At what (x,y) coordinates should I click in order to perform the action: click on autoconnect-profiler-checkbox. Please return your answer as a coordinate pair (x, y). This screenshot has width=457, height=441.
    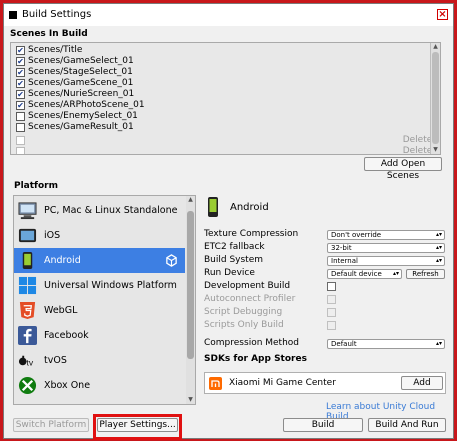
    Looking at the image, I should click on (331, 299).